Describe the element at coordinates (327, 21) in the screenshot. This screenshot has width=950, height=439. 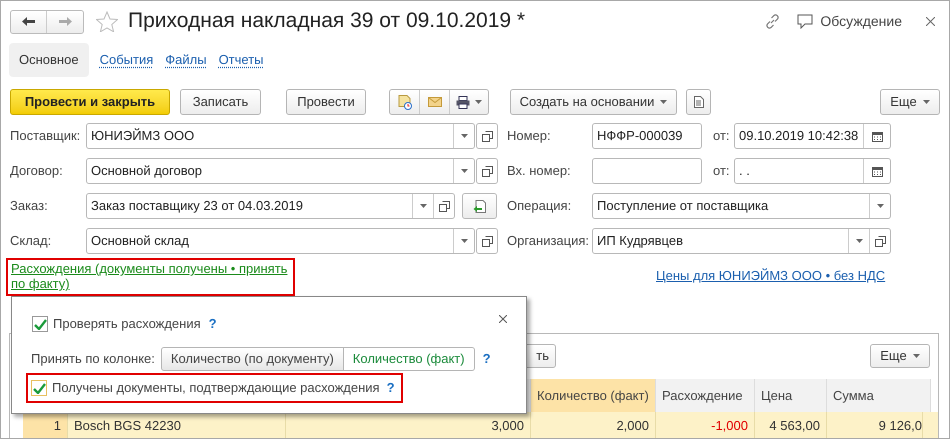
I see `window-title: Приходная накладная 39 от 09.10.2019 *` at that location.